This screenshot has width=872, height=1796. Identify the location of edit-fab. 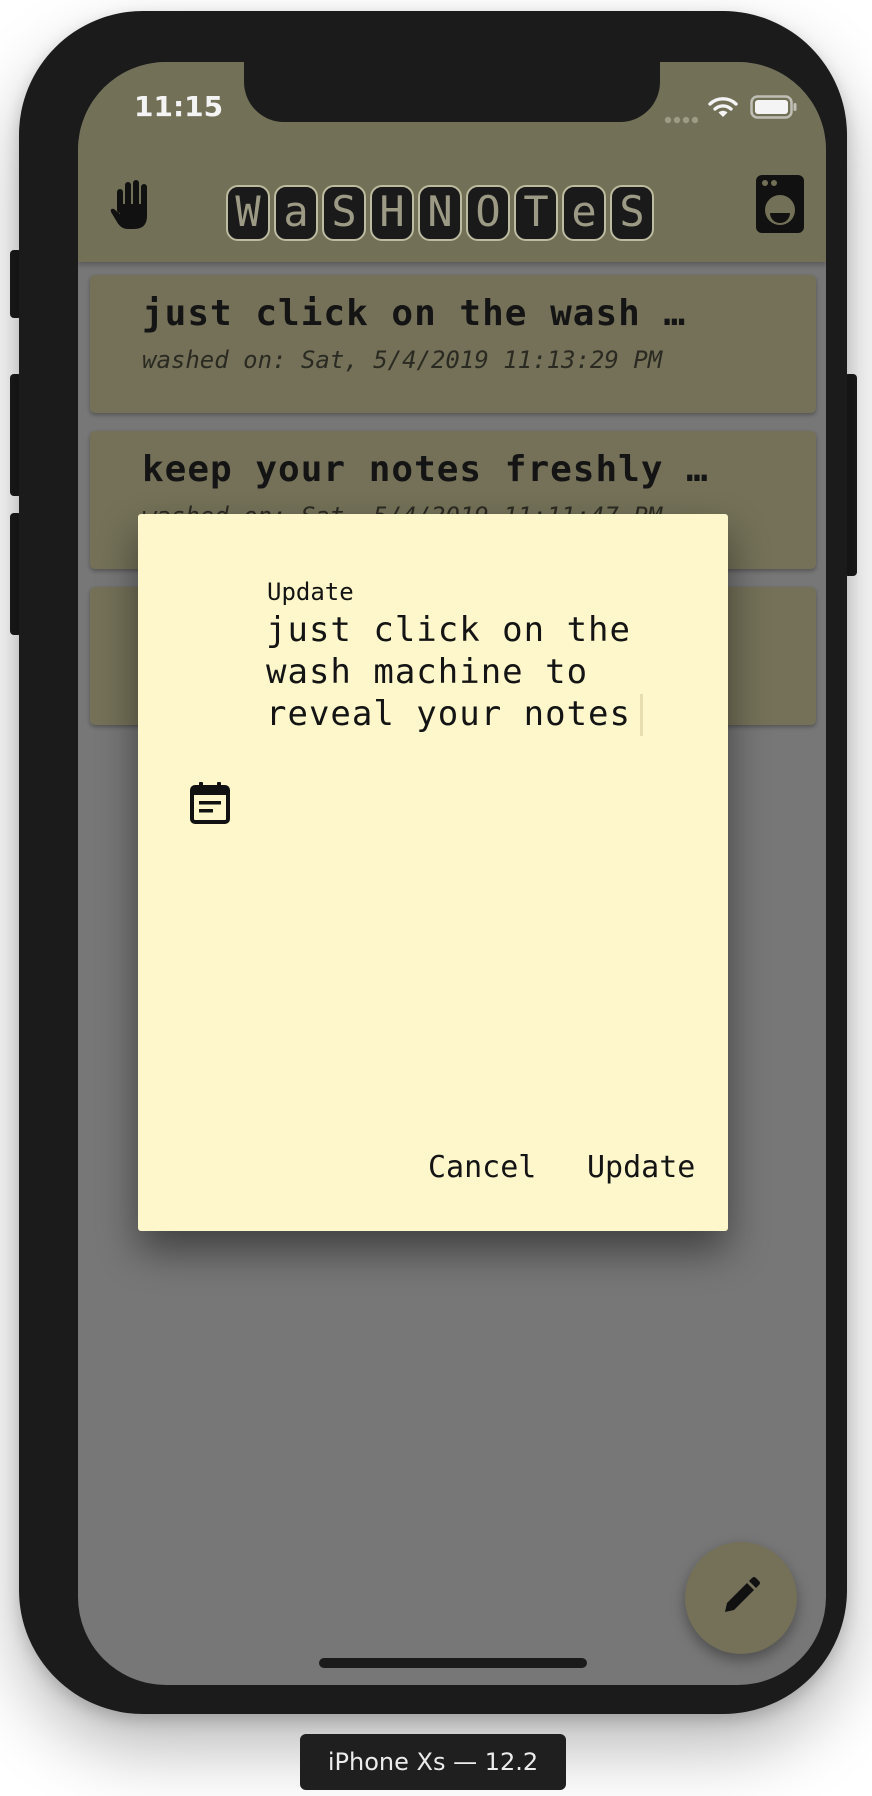
(741, 1598).